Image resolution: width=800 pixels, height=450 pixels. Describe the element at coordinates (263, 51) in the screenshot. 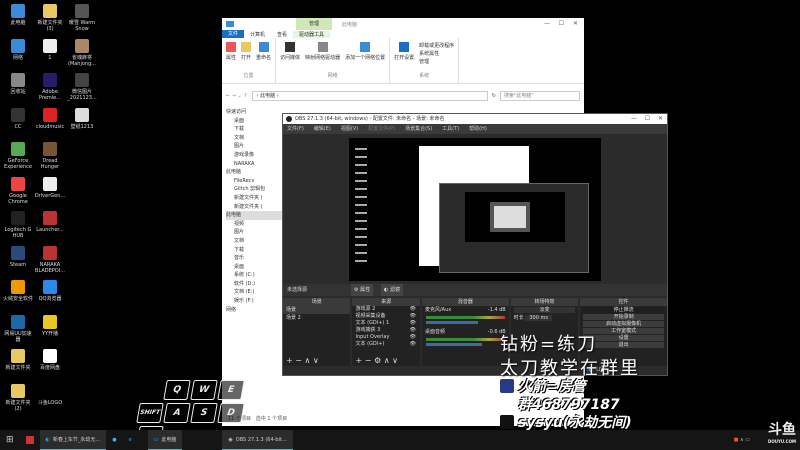

I see `rename-button: 重命名` at that location.